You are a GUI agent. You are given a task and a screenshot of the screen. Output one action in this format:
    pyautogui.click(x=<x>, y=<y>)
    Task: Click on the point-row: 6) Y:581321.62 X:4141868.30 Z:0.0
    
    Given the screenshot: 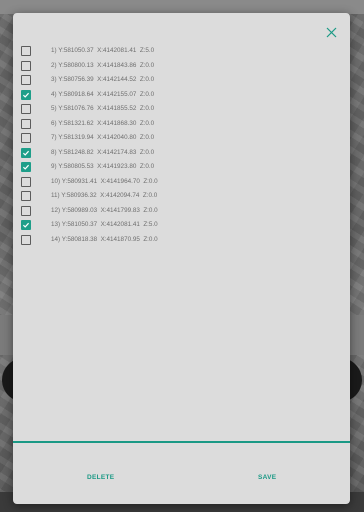 What is the action you would take?
    pyautogui.click(x=181, y=124)
    